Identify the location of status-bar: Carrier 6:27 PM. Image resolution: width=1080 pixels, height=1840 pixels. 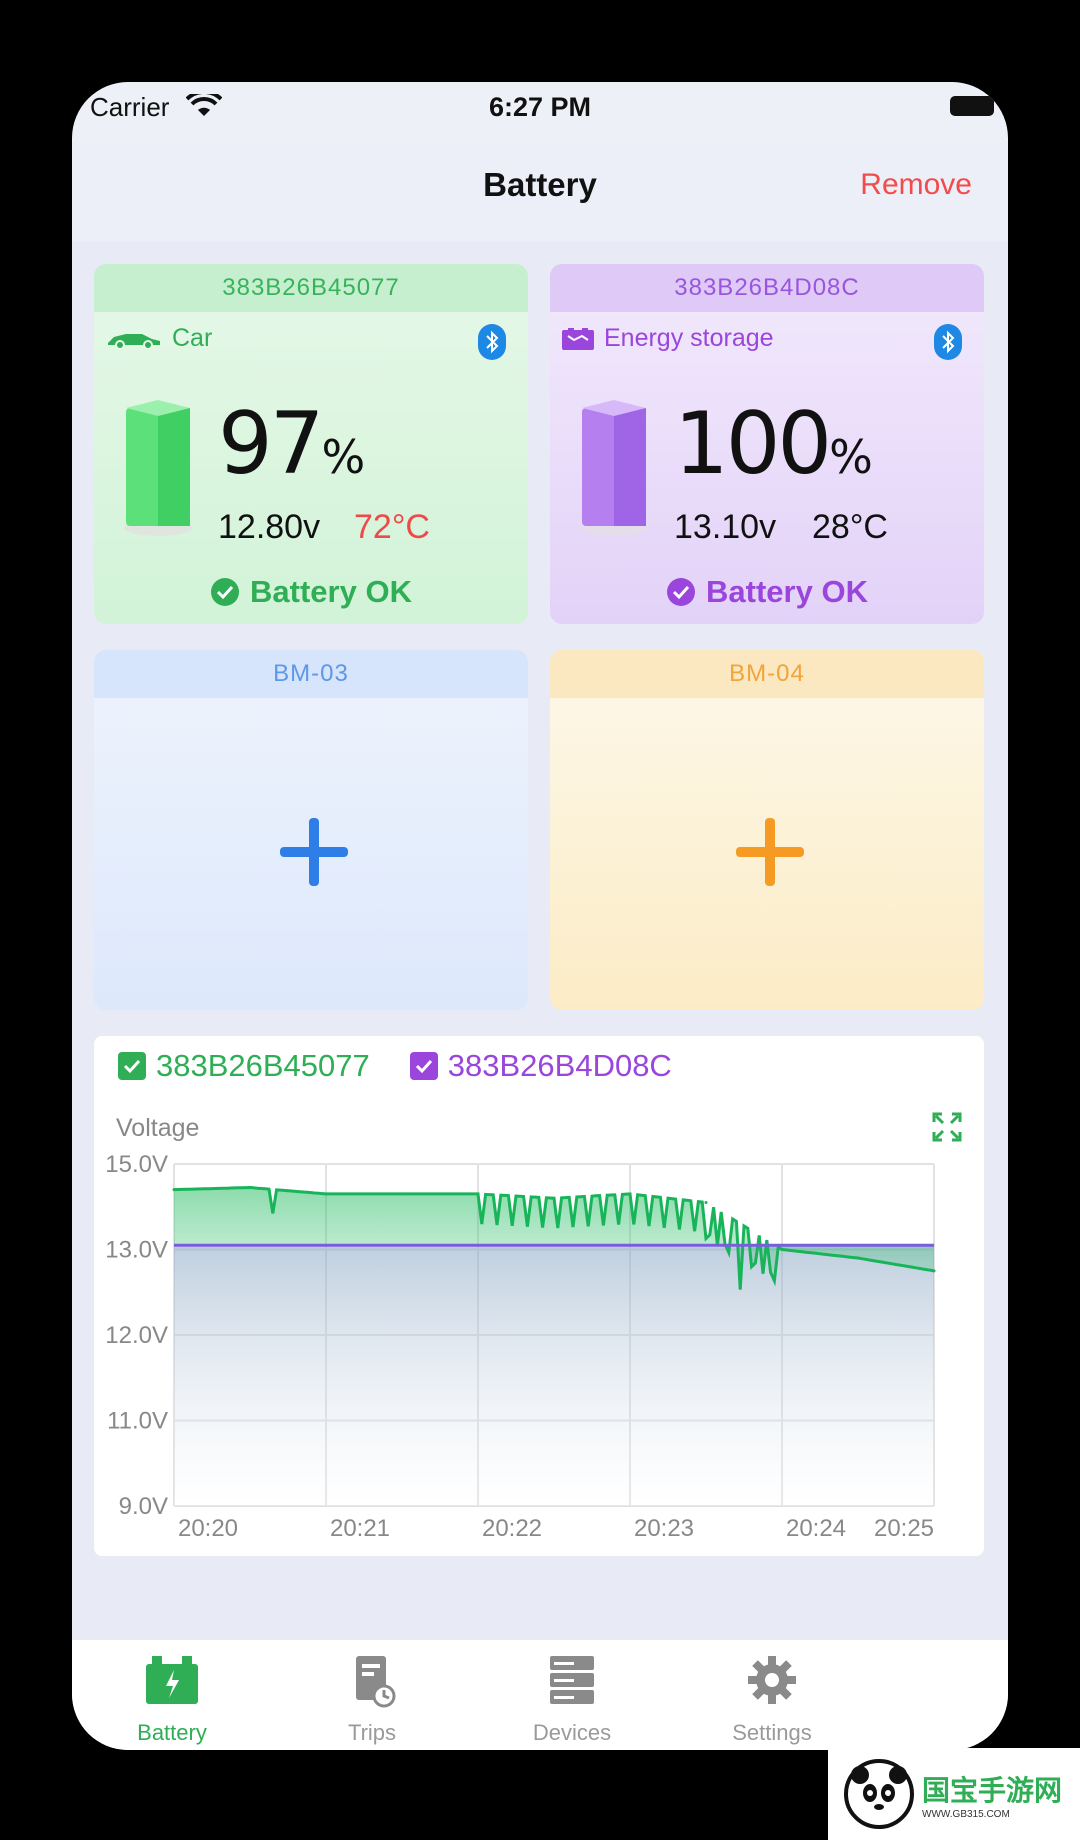
(540, 107).